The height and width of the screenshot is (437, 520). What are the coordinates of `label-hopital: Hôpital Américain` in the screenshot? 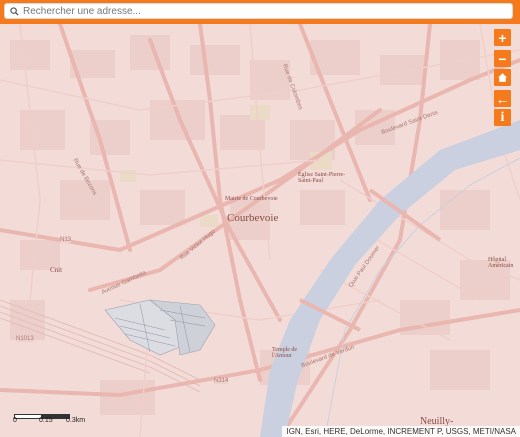 It's located at (501, 263).